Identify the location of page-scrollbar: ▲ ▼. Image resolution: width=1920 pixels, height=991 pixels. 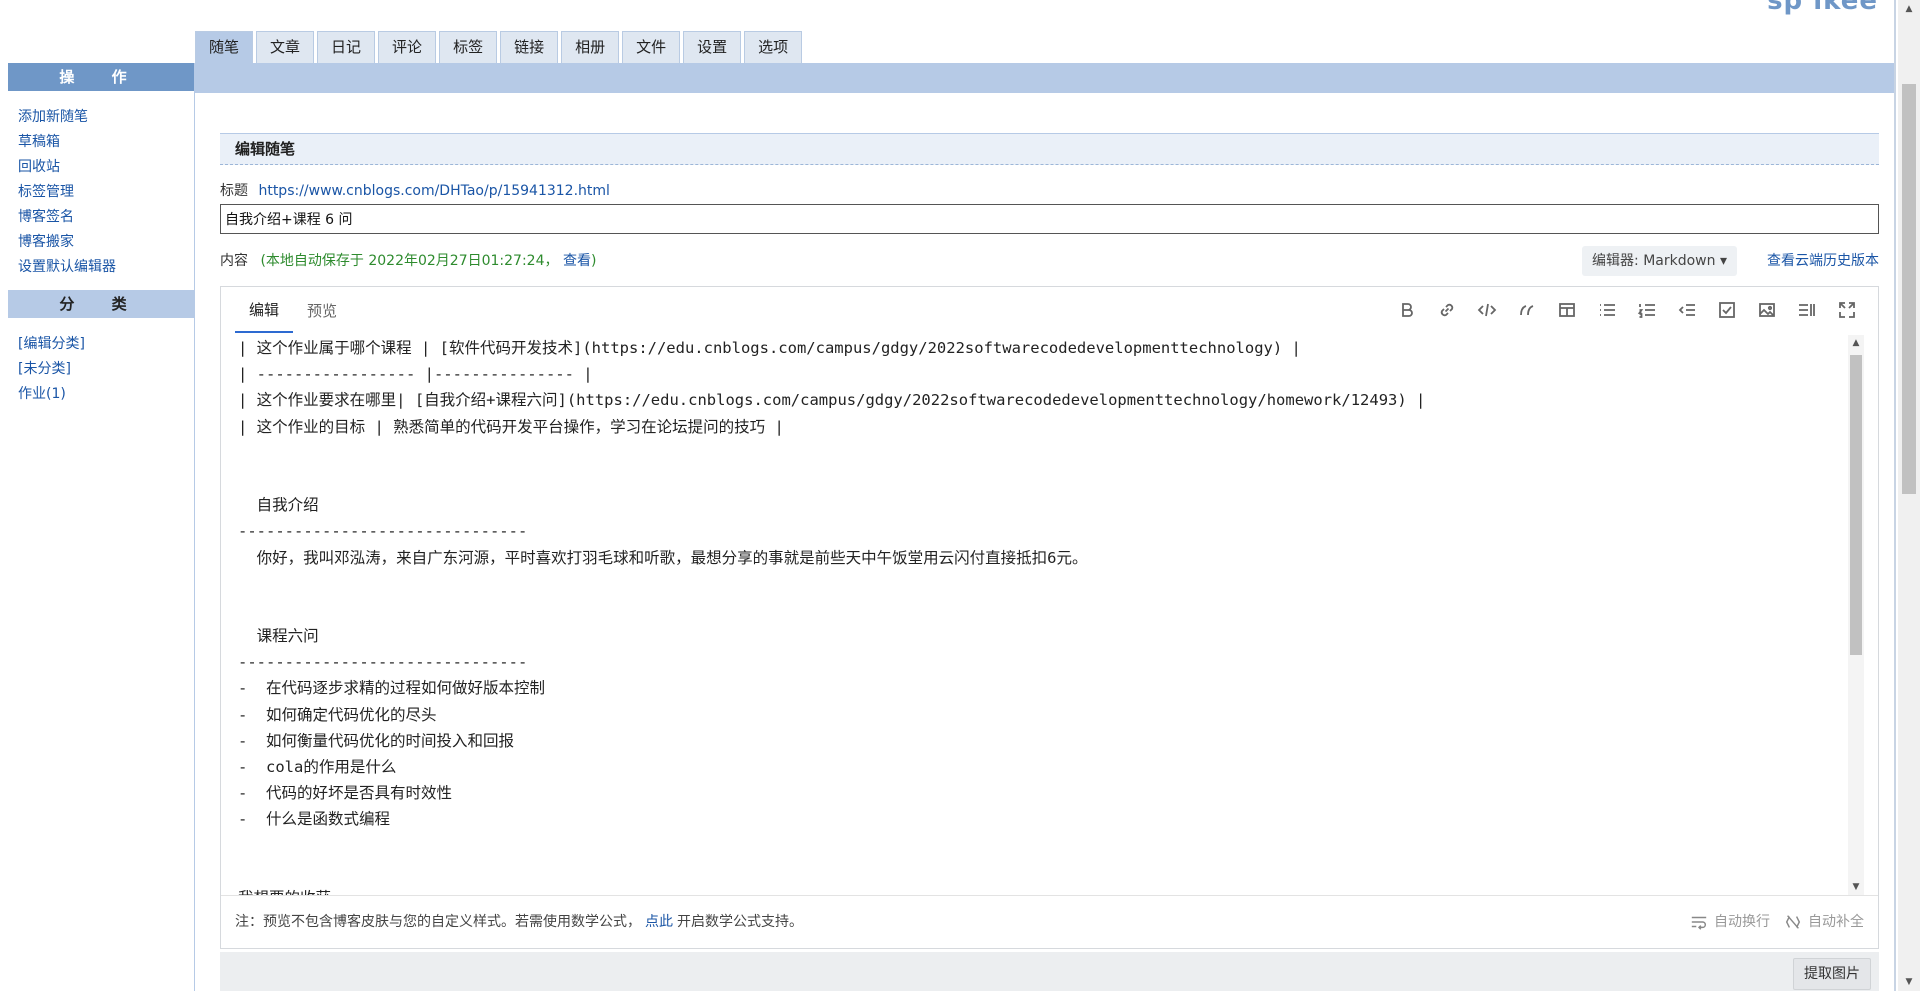
(1909, 495).